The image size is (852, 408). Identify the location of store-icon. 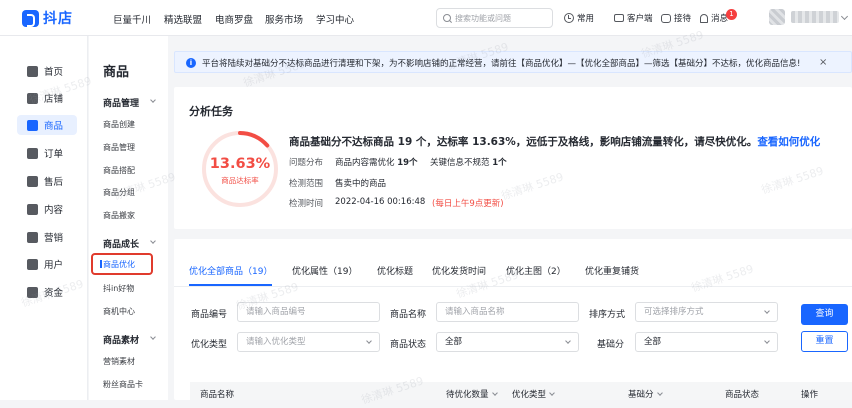
(32, 98).